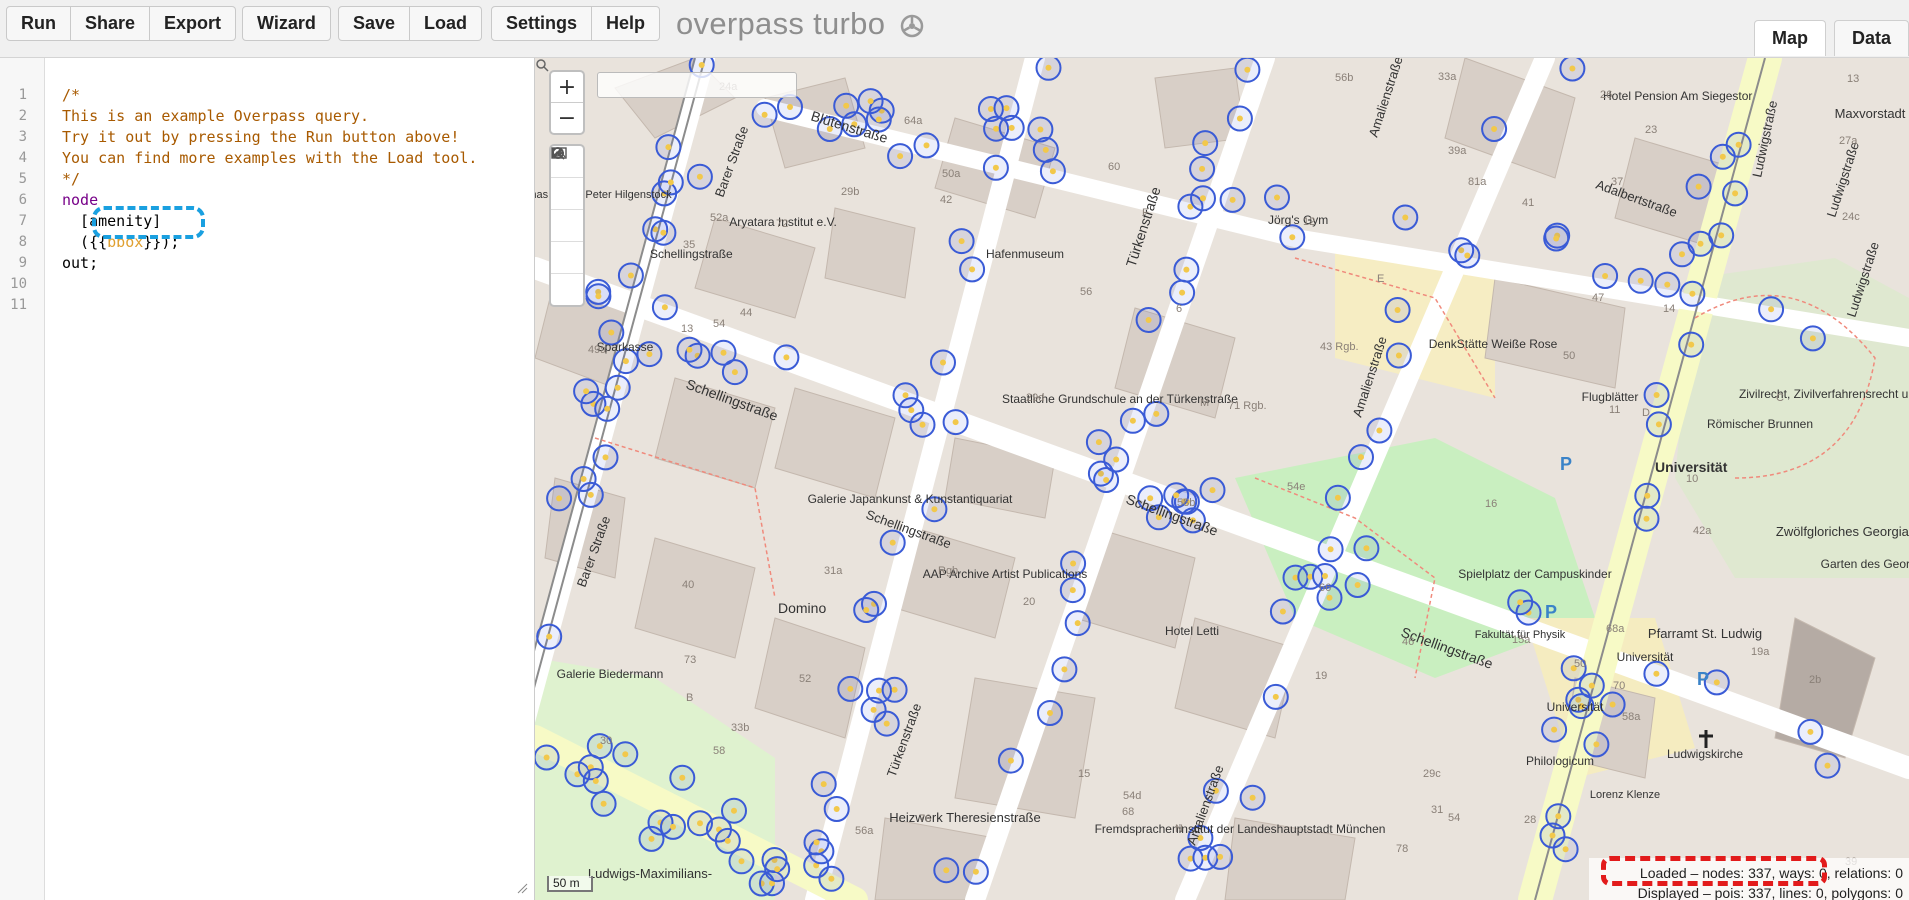 The width and height of the screenshot is (1909, 900). What do you see at coordinates (567, 117) in the screenshot?
I see `zoom-out-button: −` at bounding box center [567, 117].